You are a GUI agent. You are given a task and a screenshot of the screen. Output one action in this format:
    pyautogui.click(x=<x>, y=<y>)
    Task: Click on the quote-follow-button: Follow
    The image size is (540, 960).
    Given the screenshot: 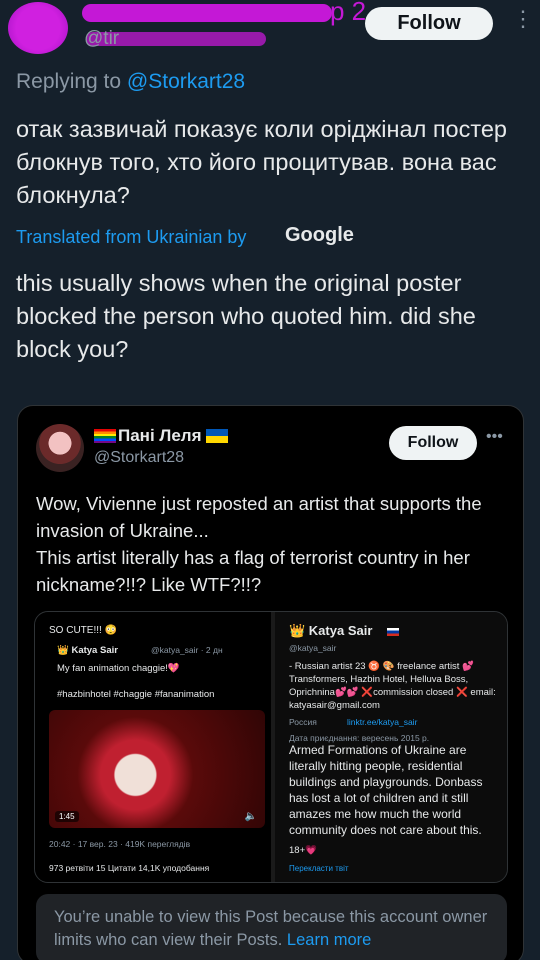 What is the action you would take?
    pyautogui.click(x=433, y=443)
    